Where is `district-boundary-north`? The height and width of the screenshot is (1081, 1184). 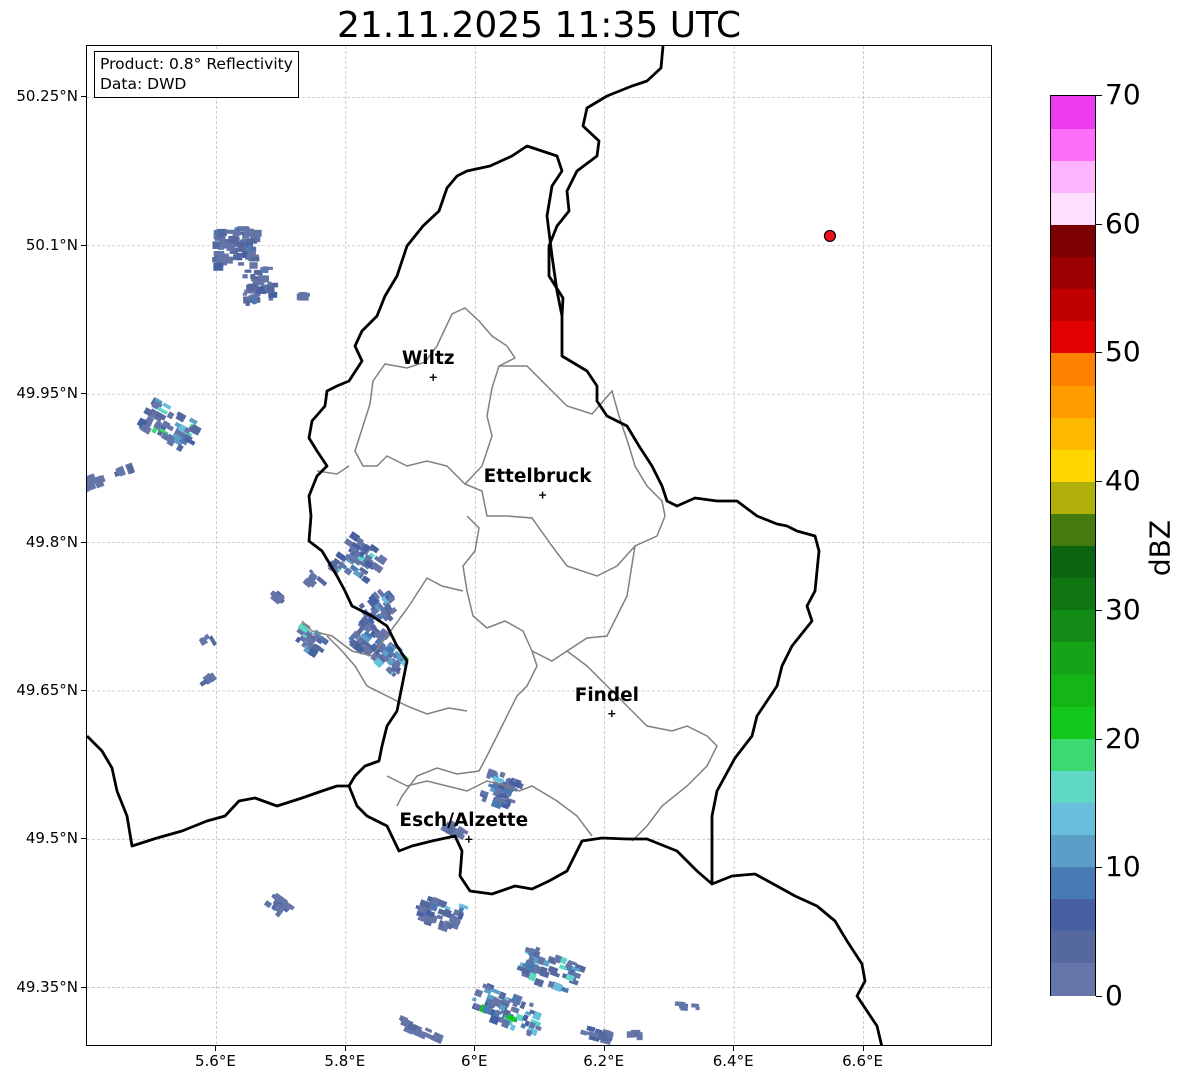 district-boundary-north is located at coordinates (435, 396).